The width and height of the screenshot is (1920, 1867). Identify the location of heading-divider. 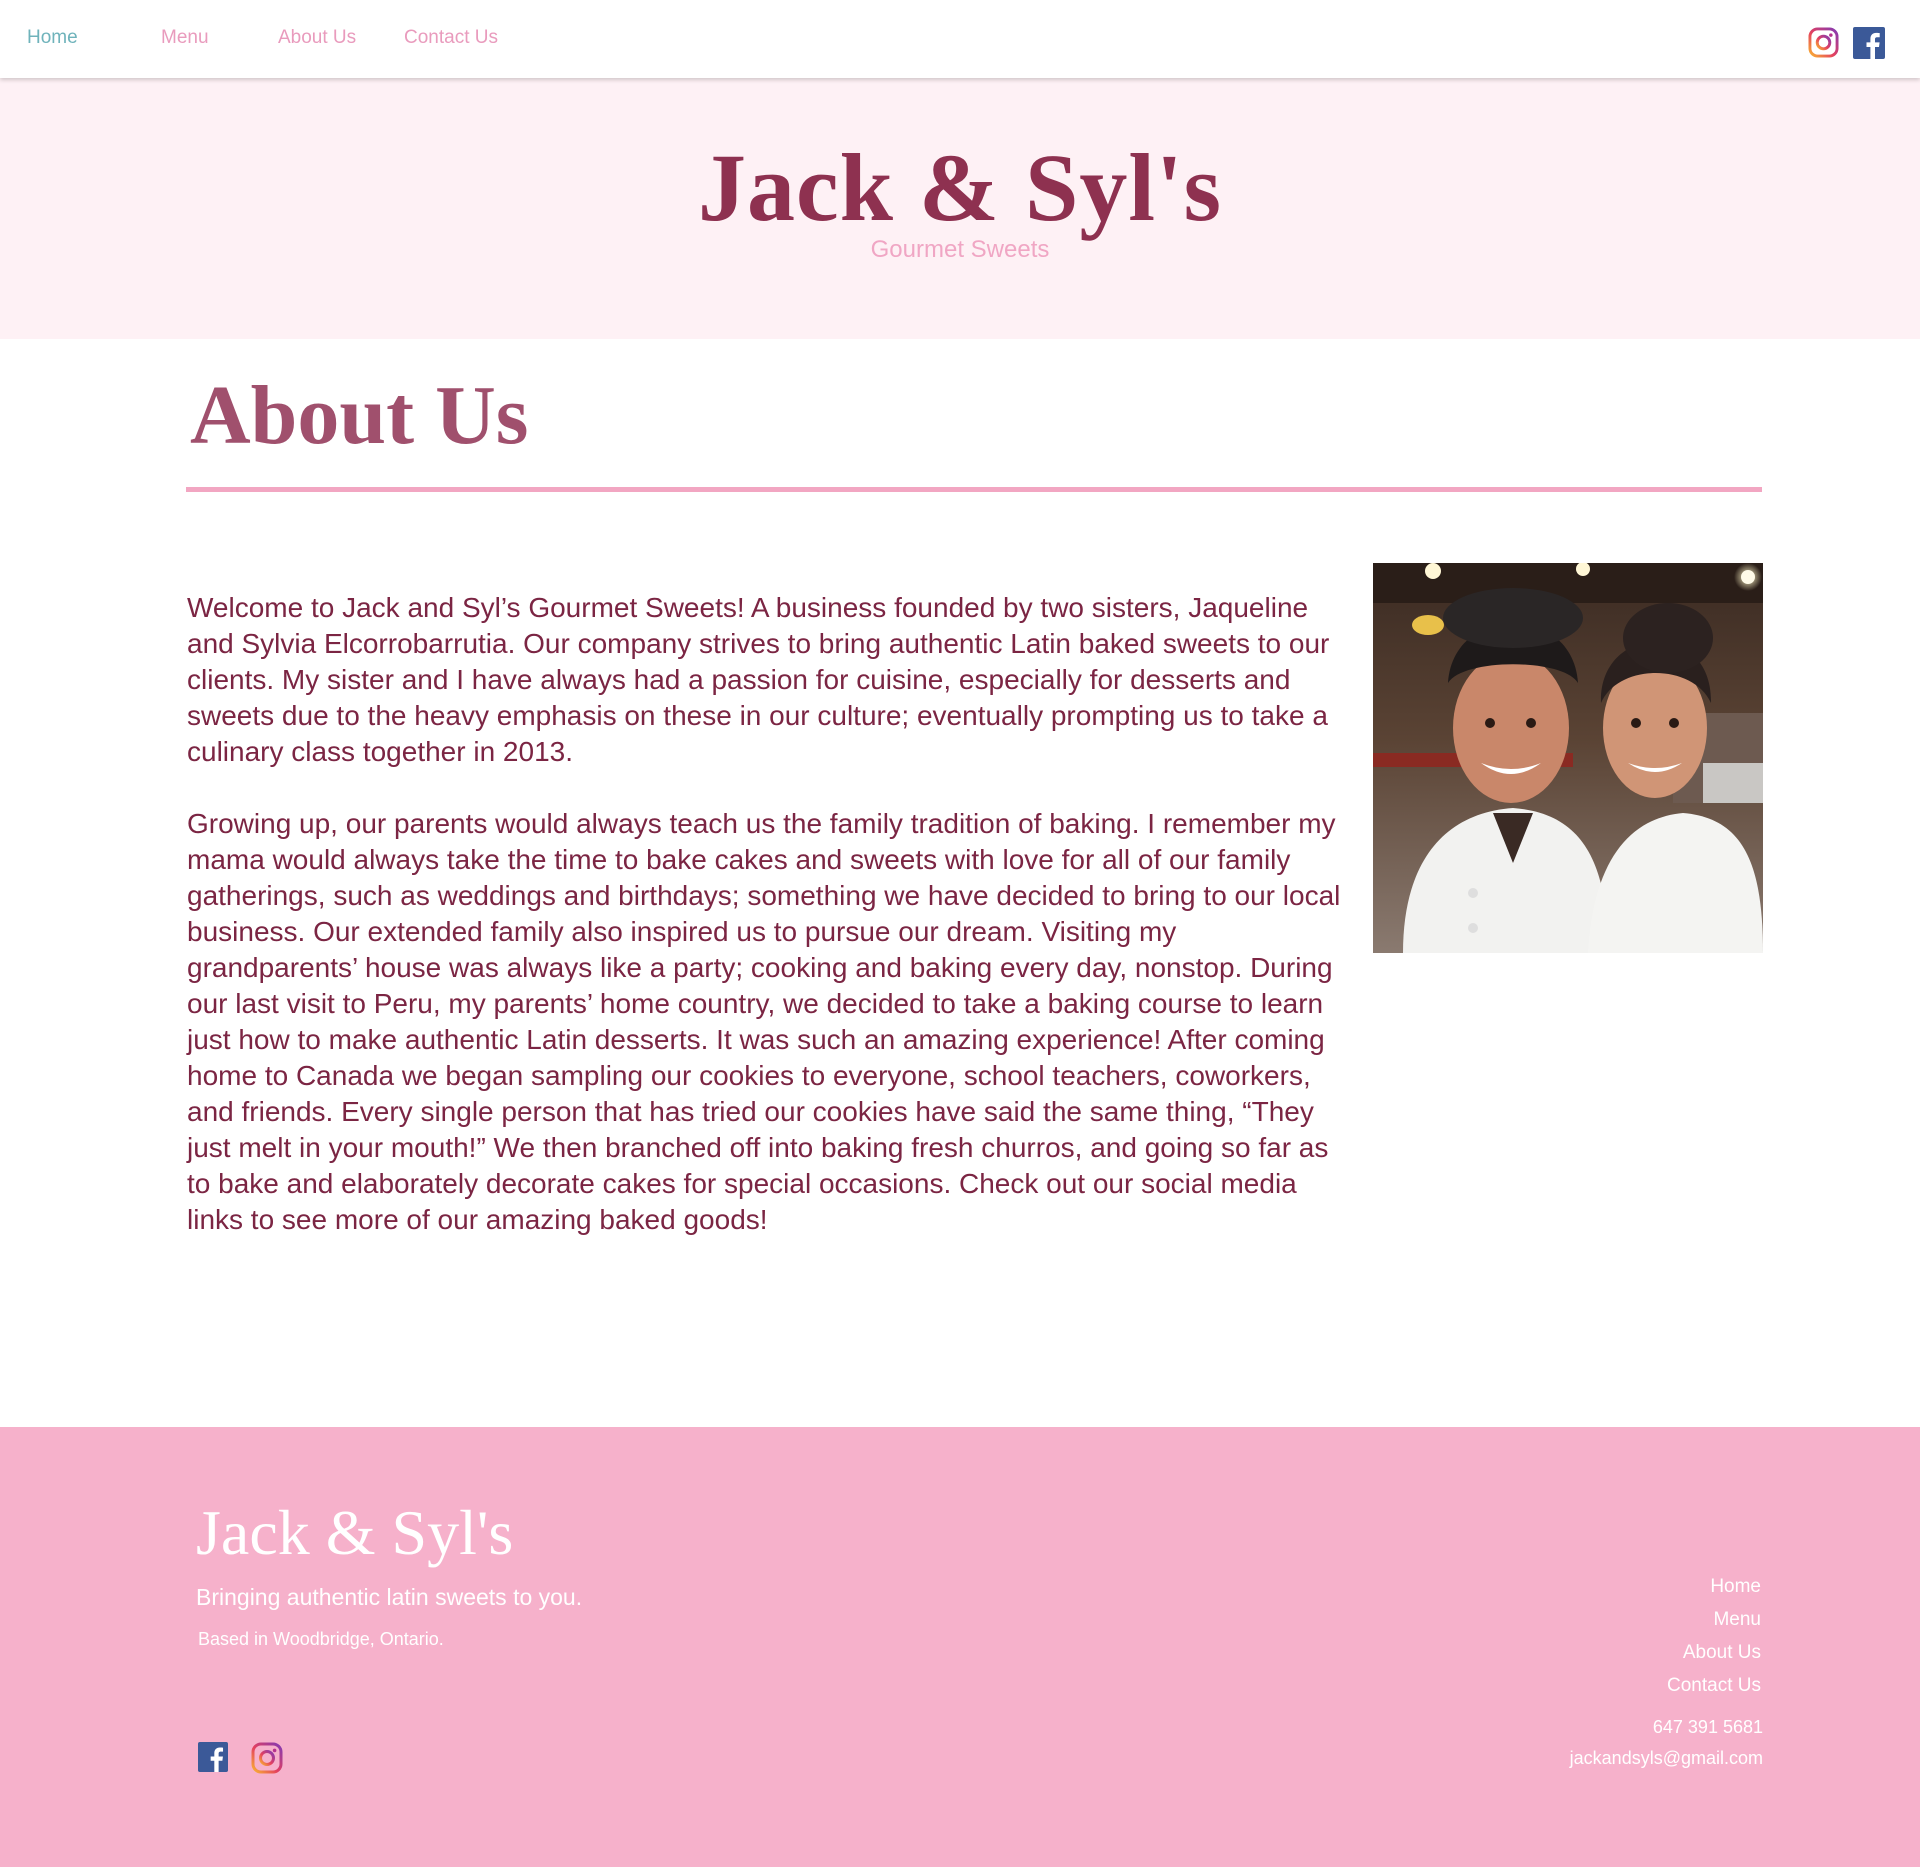
(974, 489).